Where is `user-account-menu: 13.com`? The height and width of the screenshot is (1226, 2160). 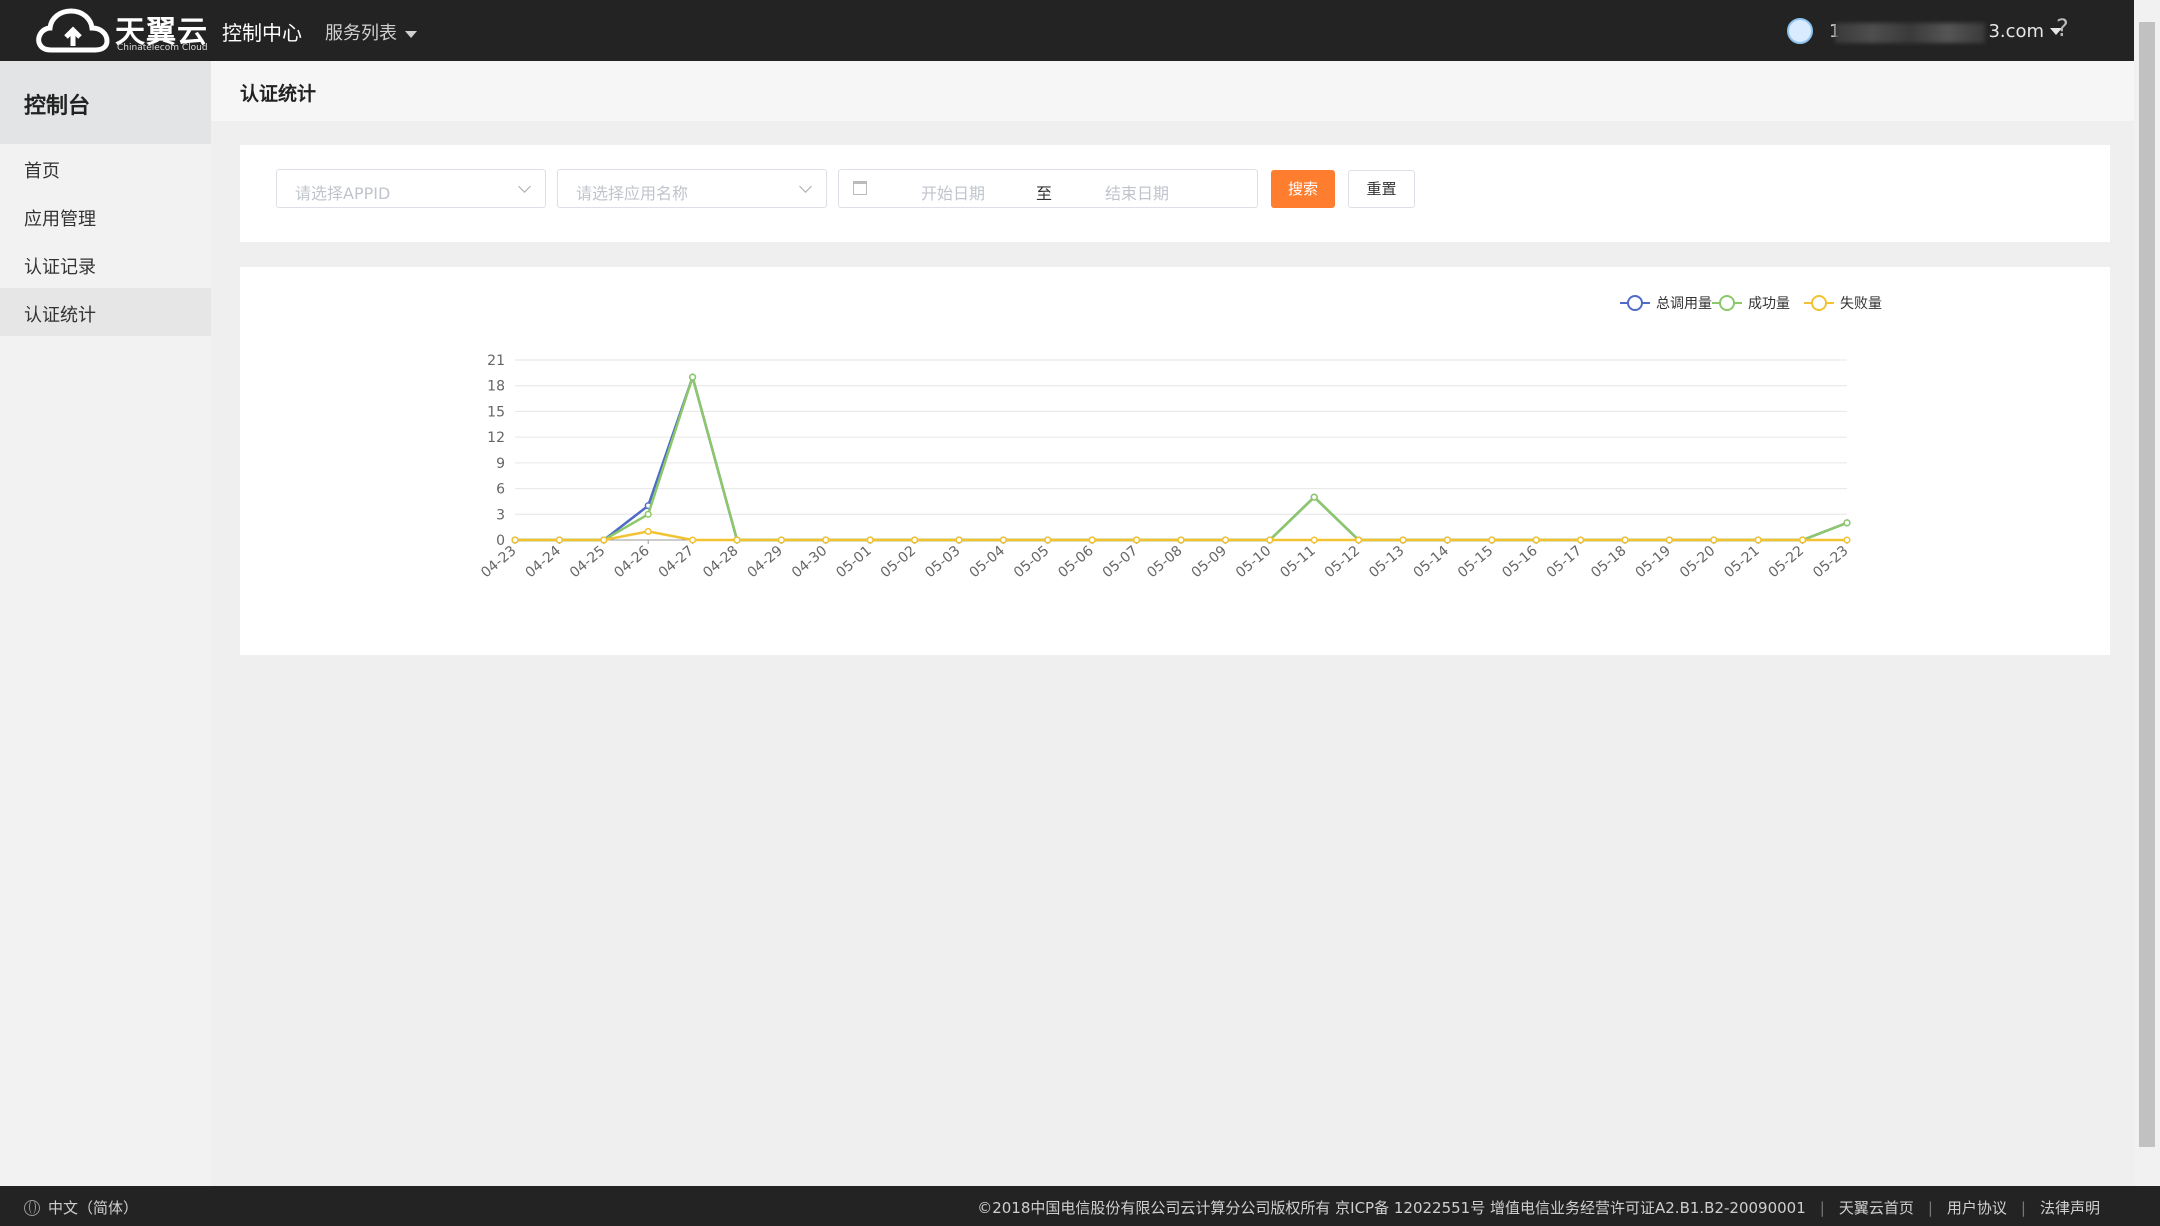
user-account-menu: 13.com is located at coordinates (1925, 31).